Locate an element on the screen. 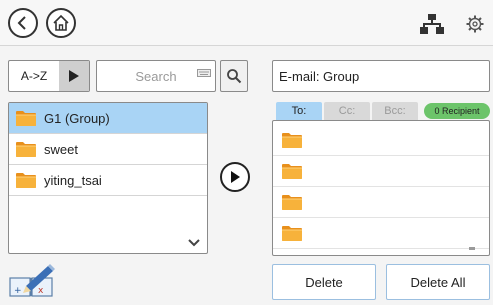 This screenshot has height=305, width=493. keyboard-icon is located at coordinates (204, 70).